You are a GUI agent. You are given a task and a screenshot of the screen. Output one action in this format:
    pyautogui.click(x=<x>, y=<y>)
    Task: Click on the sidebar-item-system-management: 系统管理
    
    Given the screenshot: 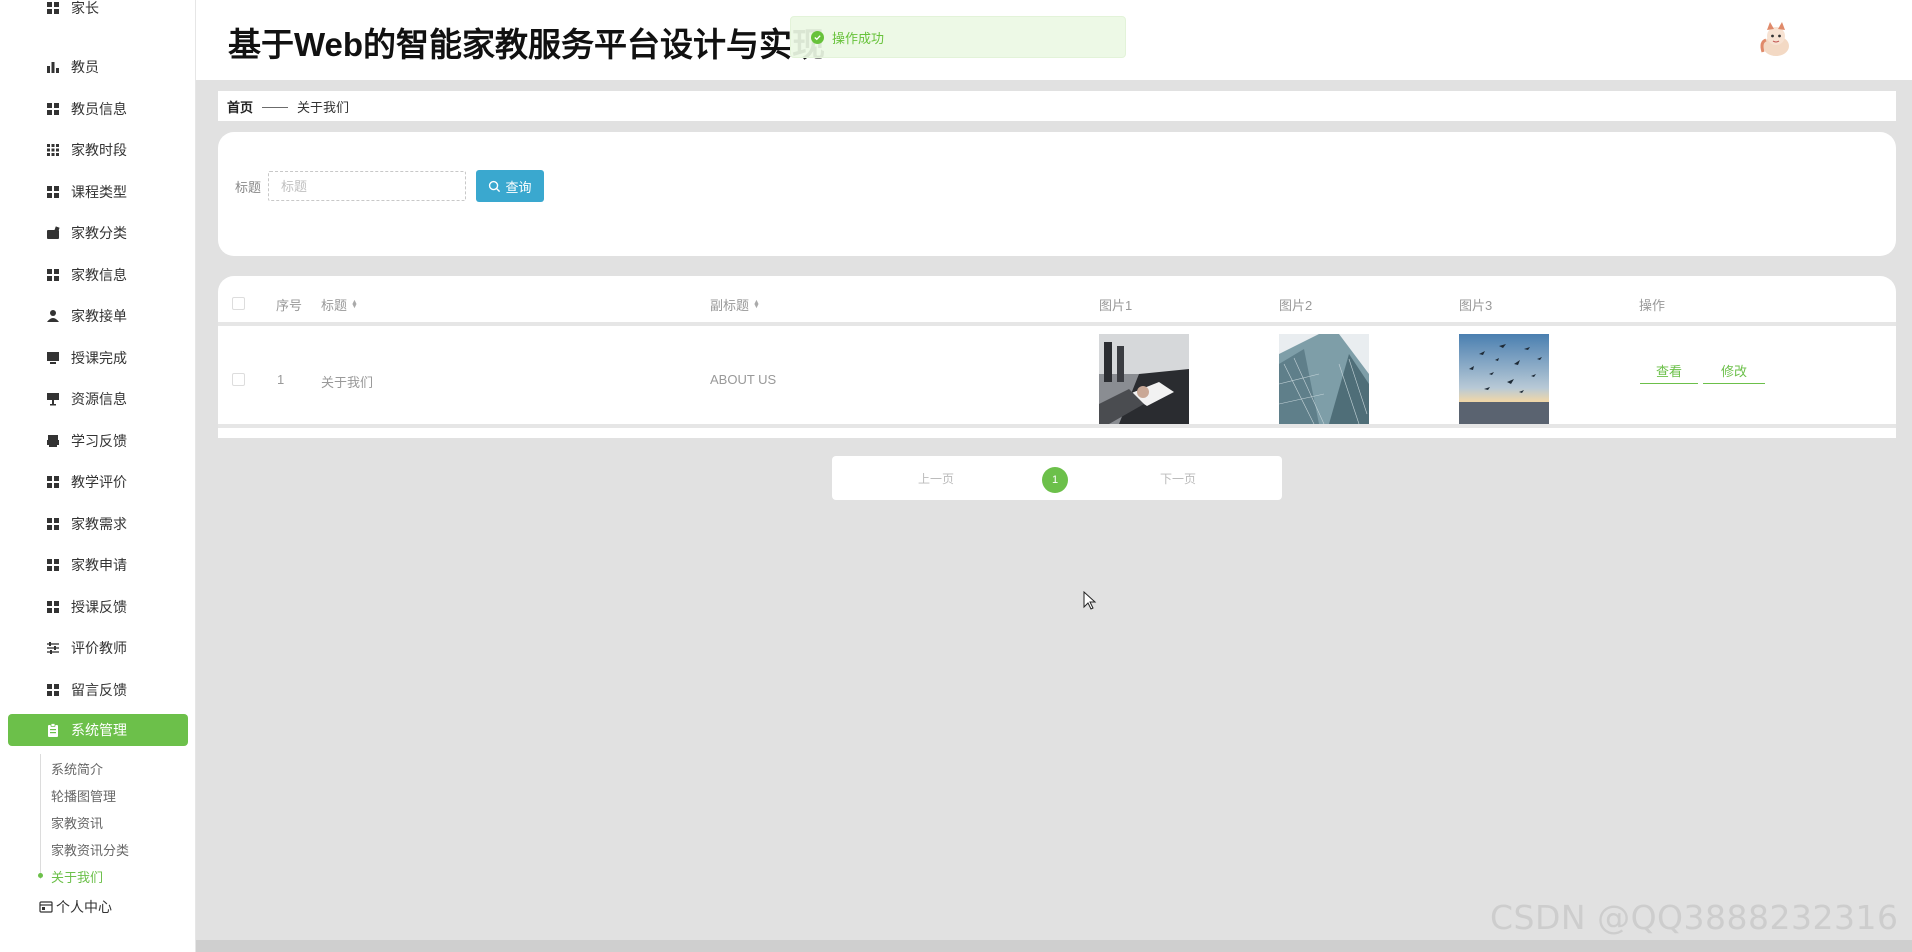 What is the action you would take?
    pyautogui.click(x=98, y=730)
    